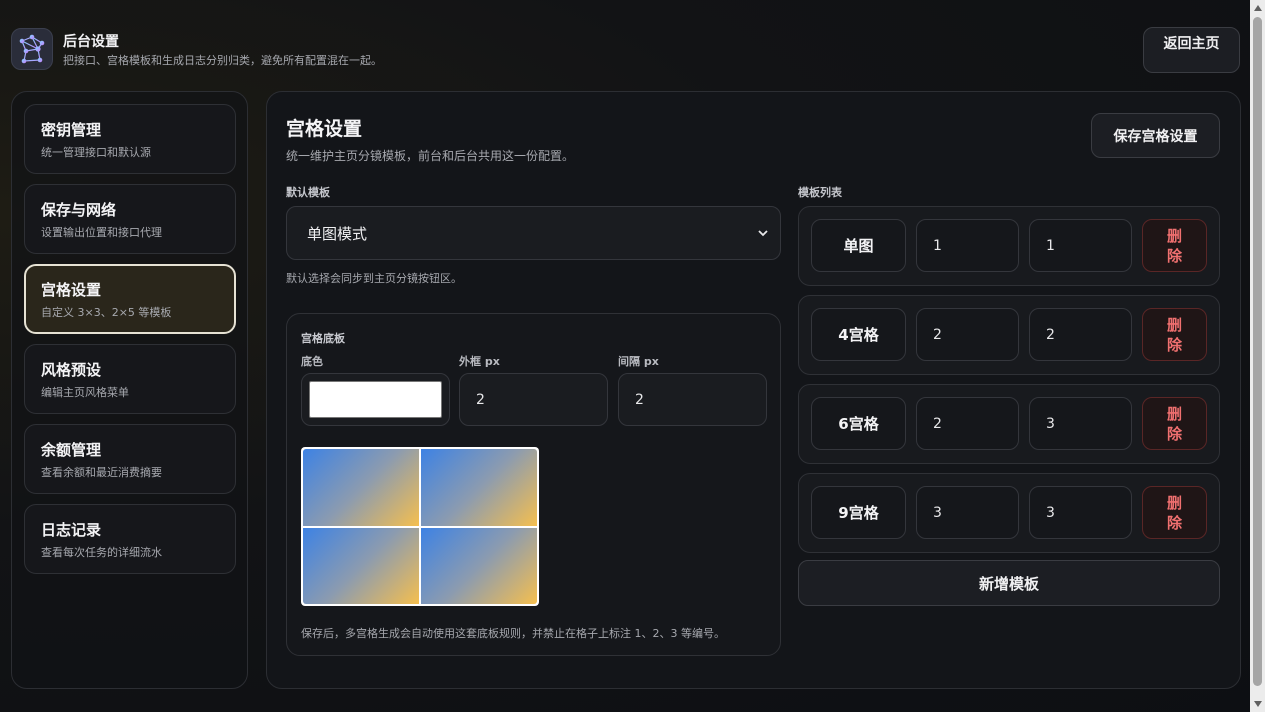  What do you see at coordinates (101, 552) in the screenshot?
I see `sidebar-item-desc: 查看每次任务的详细流水` at bounding box center [101, 552].